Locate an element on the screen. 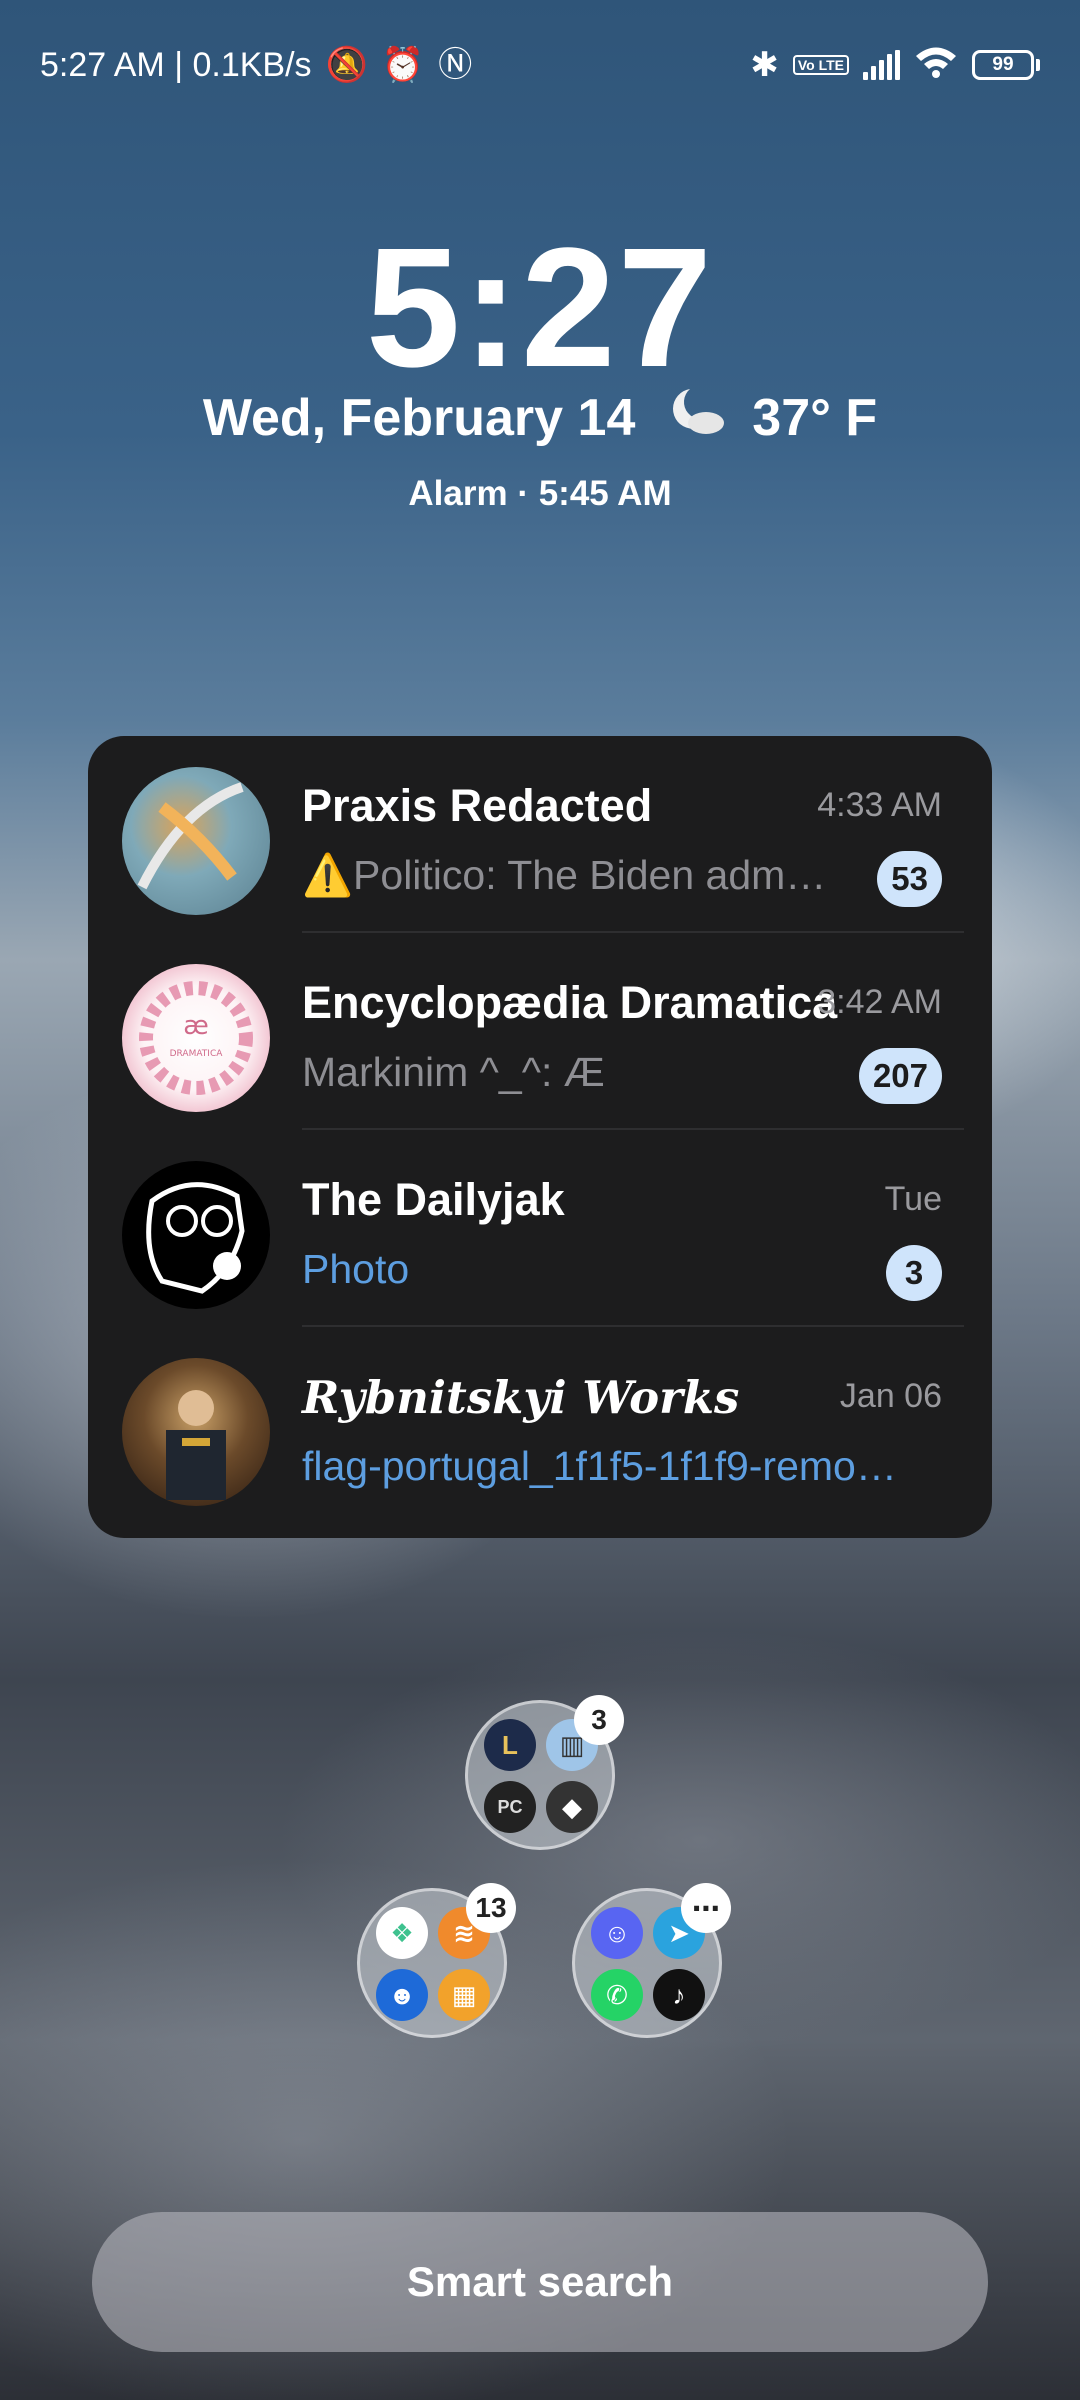 This screenshot has height=2400, width=1080. svg-text: æ is located at coordinates (196, 1026).